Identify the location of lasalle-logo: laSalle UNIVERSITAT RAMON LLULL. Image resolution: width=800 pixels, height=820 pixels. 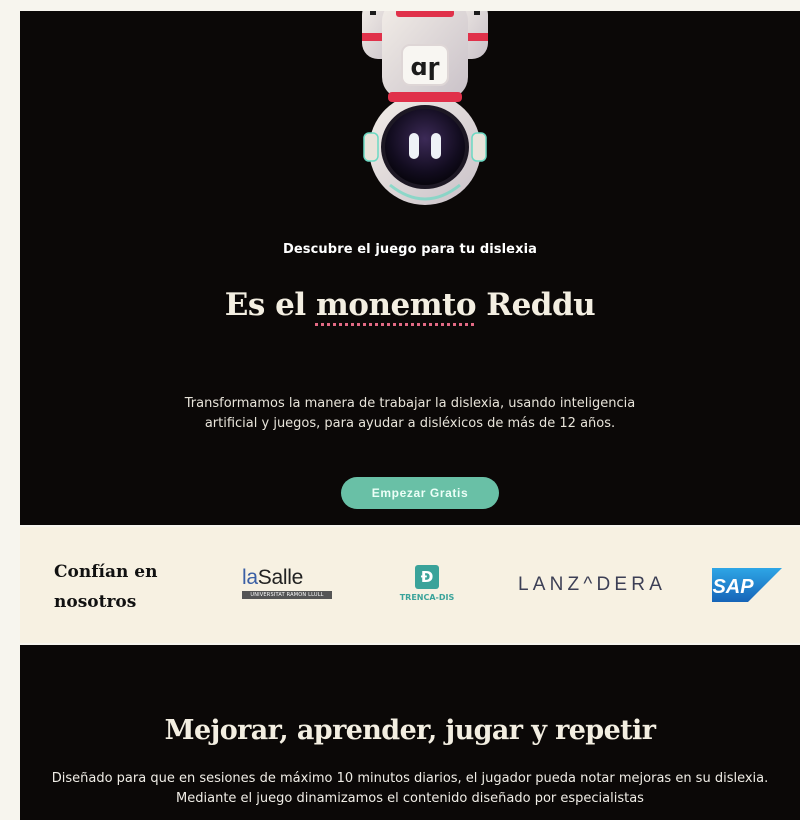
(288, 582).